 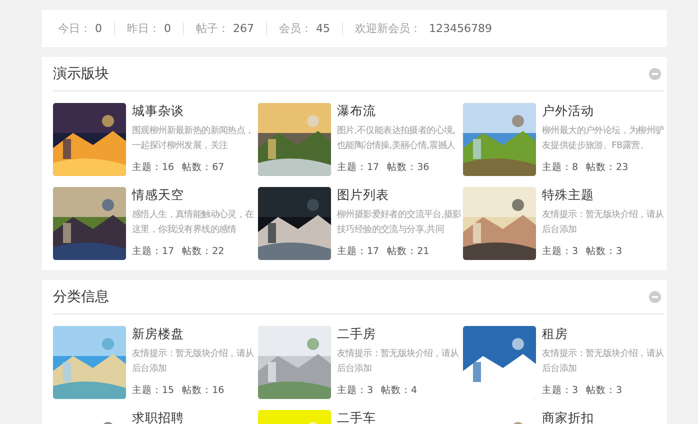 I want to click on post-count: 帖数：23, so click(x=607, y=167).